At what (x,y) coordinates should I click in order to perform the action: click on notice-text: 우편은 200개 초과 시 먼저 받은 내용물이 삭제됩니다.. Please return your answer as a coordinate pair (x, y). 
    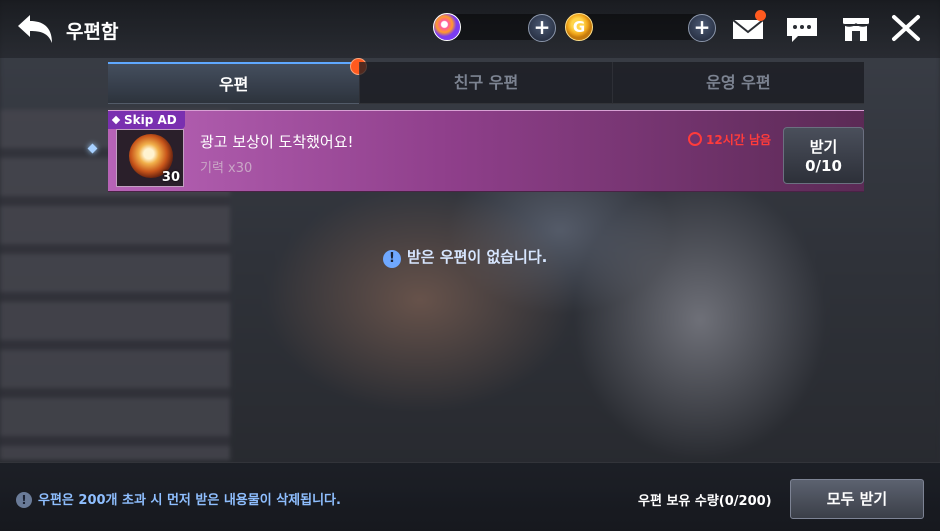
    Looking at the image, I should click on (189, 500).